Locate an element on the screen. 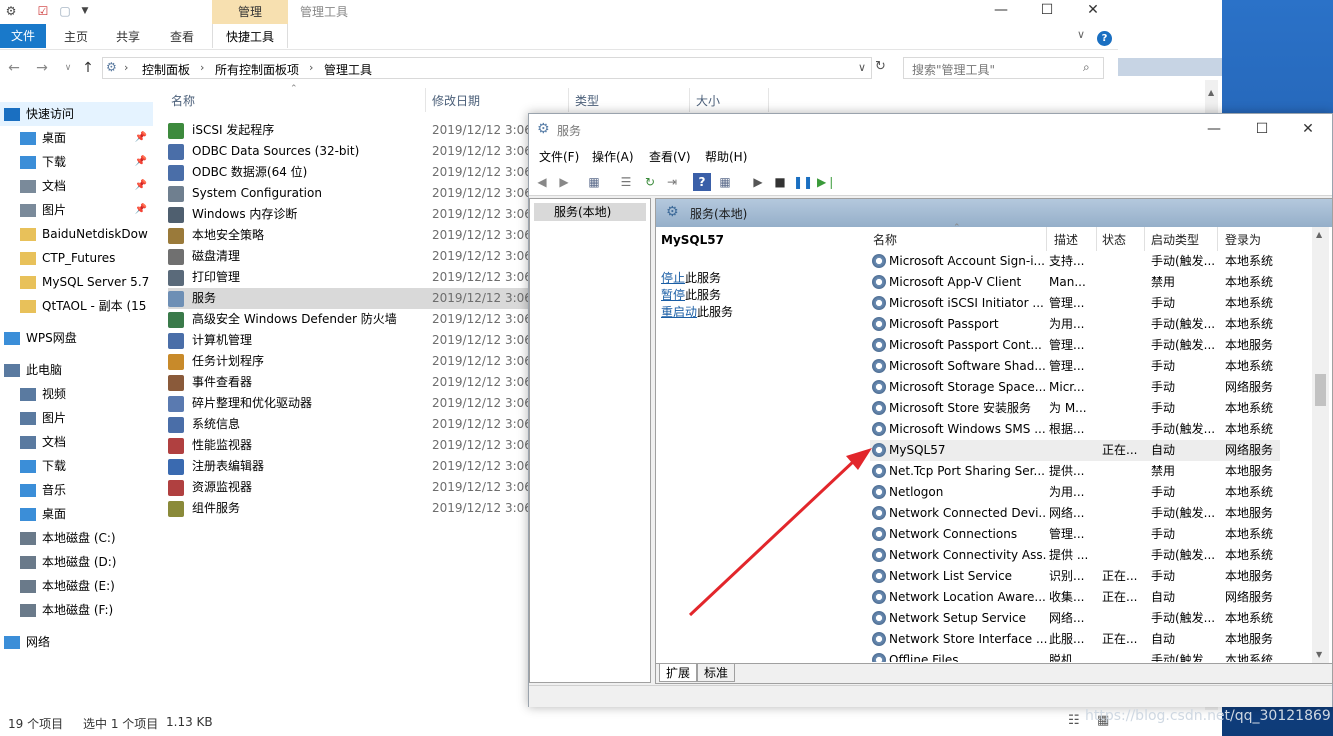 The width and height of the screenshot is (1333, 736). back-arrow-icon: ◀ is located at coordinates (542, 182).